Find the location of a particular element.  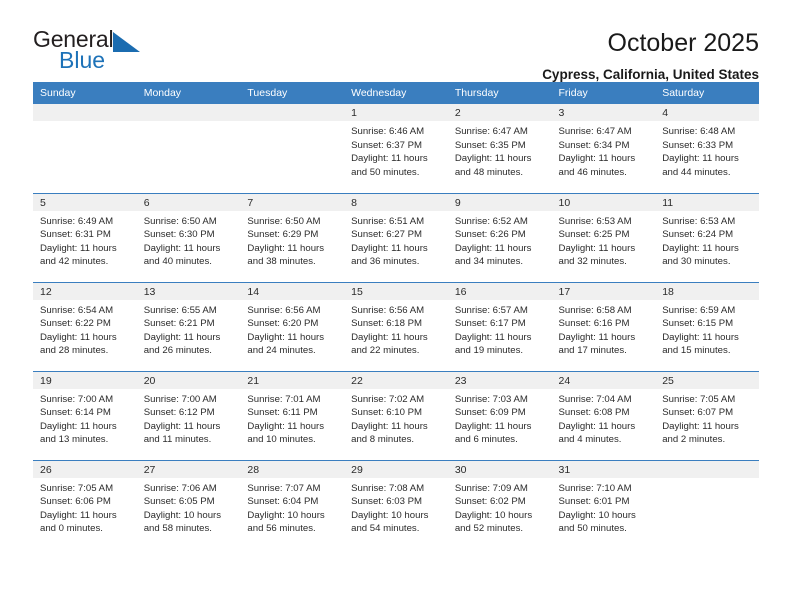

page-title: October 2025 is located at coordinates (683, 43).